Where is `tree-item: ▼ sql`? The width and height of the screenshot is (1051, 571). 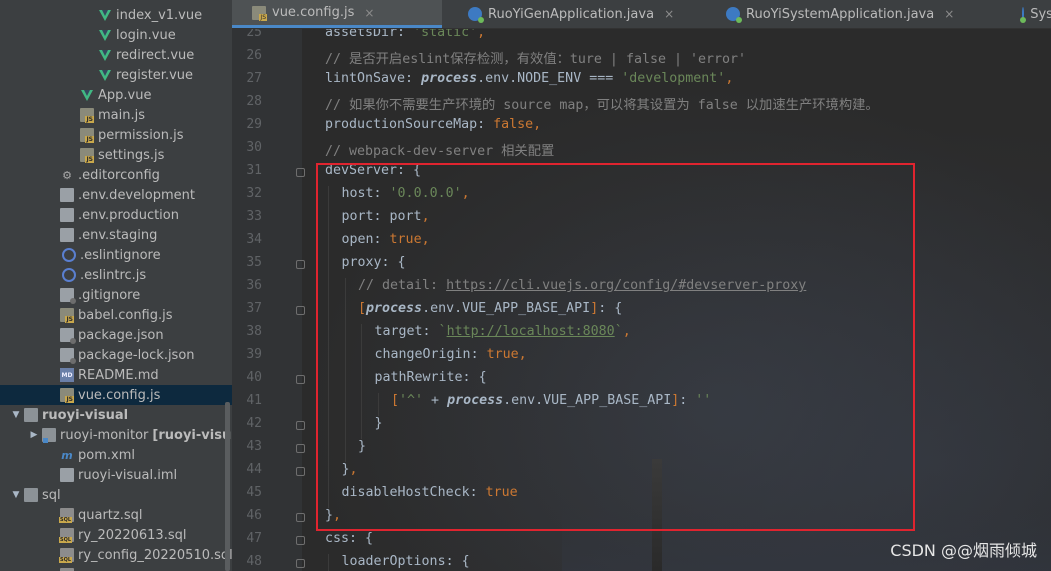
tree-item: ▼ sql is located at coordinates (116, 495).